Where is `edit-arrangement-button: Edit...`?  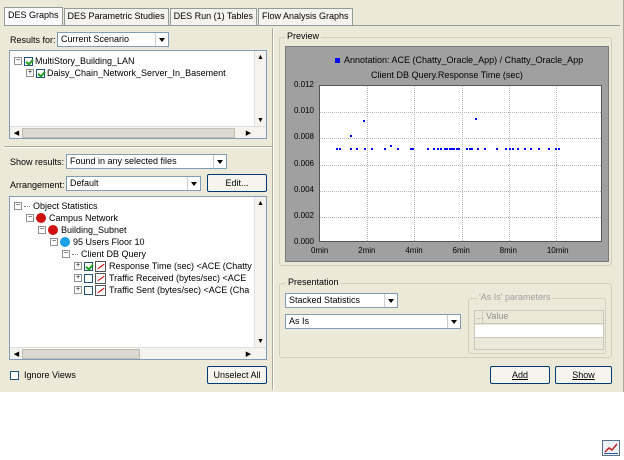
edit-arrangement-button: Edit... is located at coordinates (237, 183).